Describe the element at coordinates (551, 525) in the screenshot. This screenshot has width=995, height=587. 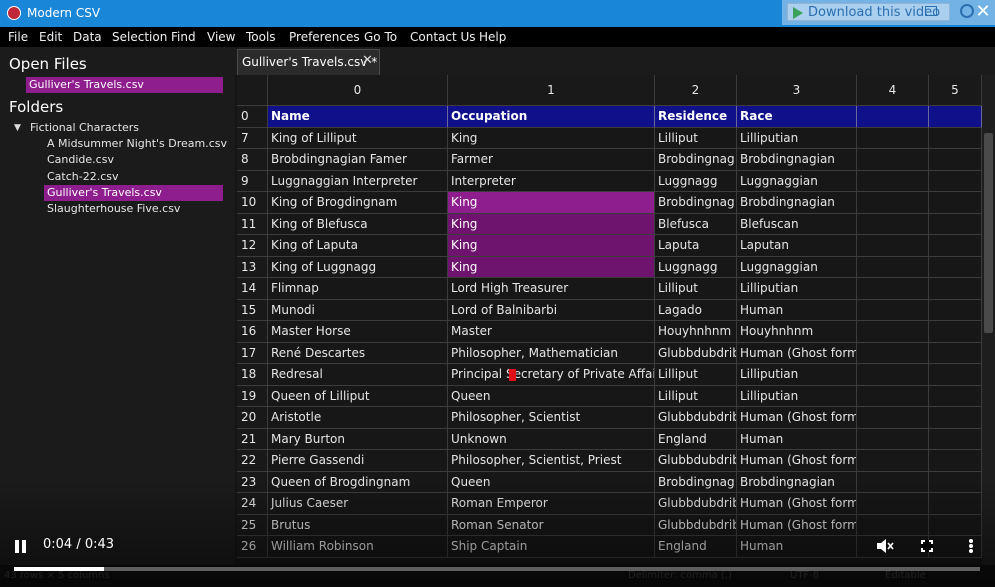
I see `table-cell: Roman Senator` at that location.